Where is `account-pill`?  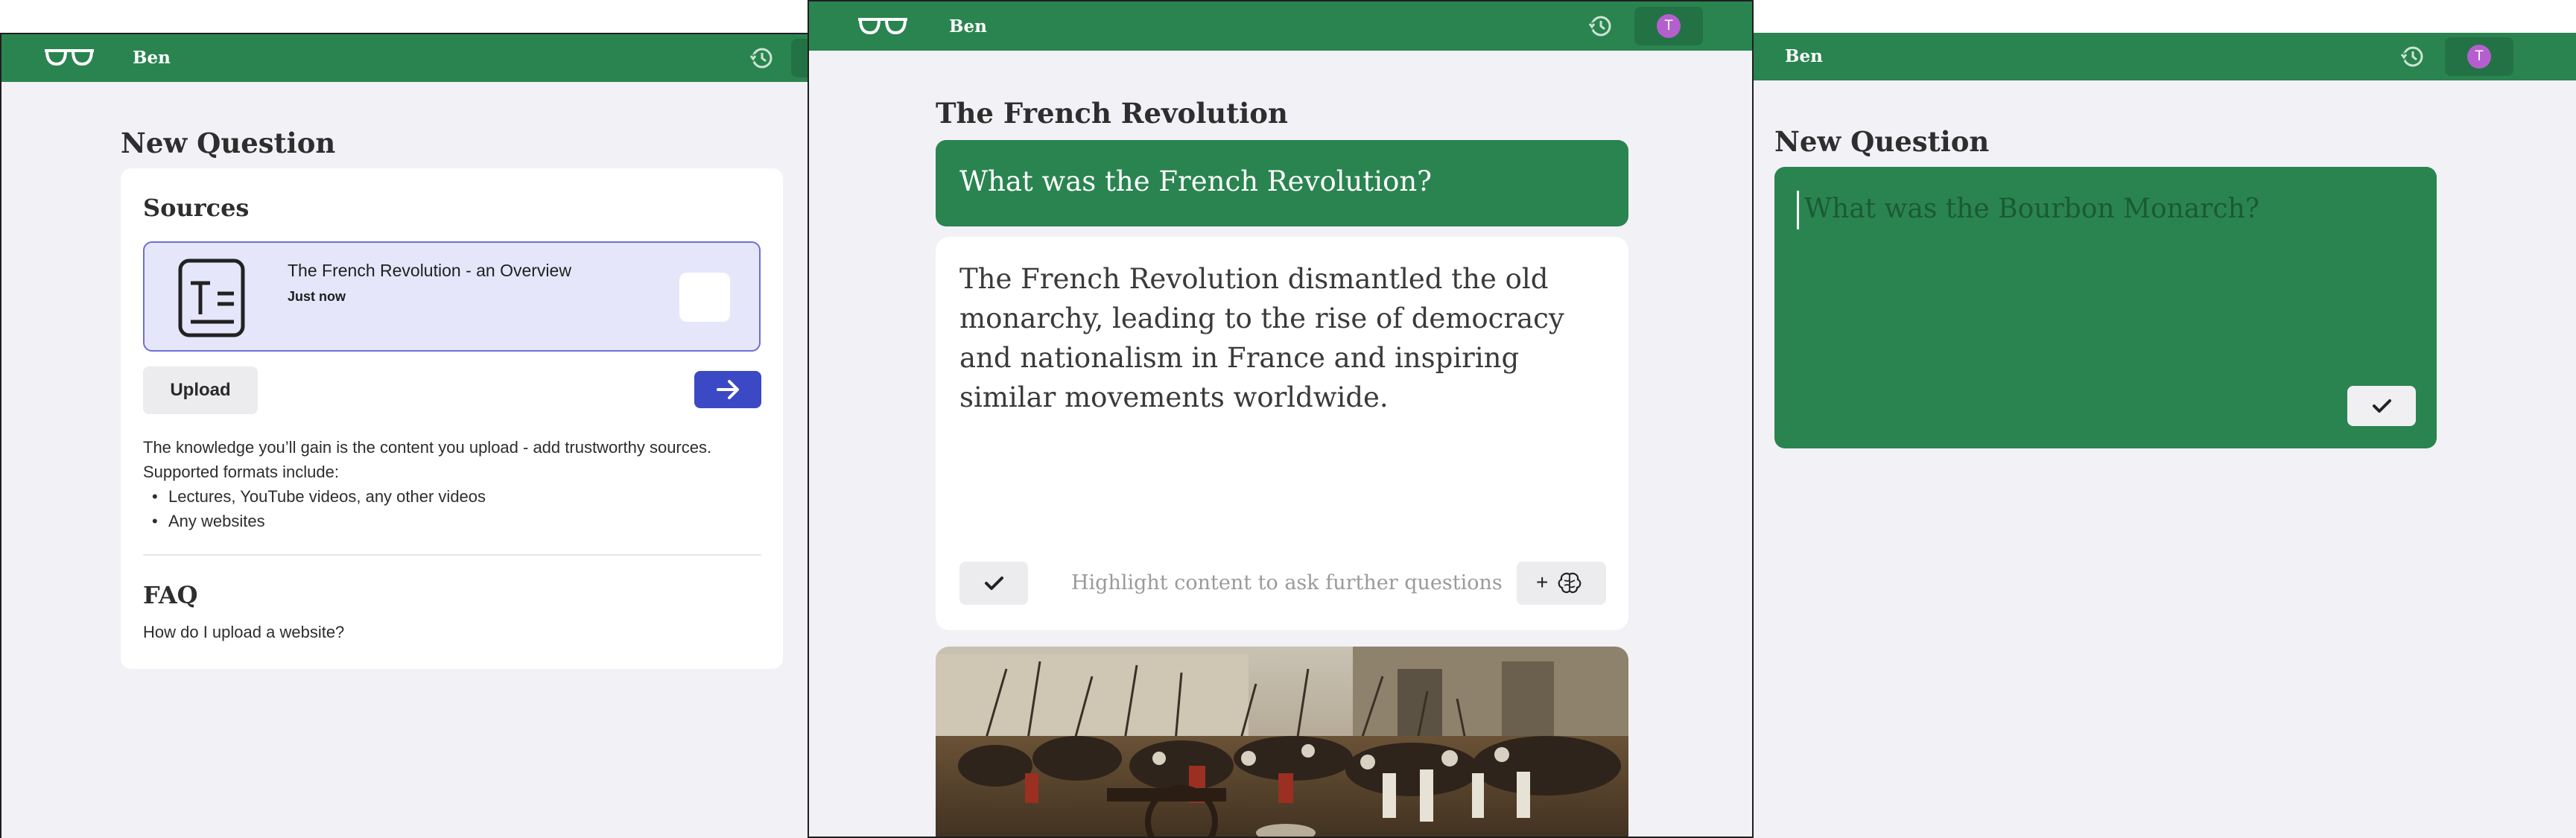
account-pill is located at coordinates (800, 58).